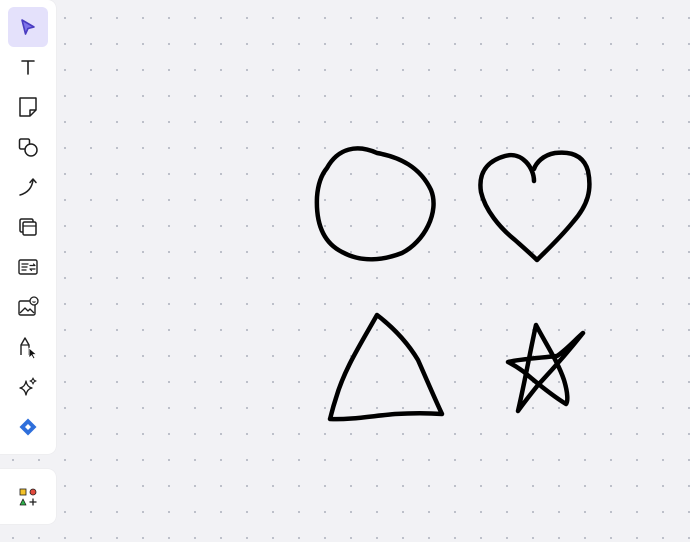 Image resolution: width=690 pixels, height=542 pixels. What do you see at coordinates (375, 204) in the screenshot?
I see `circle-drawing` at bounding box center [375, 204].